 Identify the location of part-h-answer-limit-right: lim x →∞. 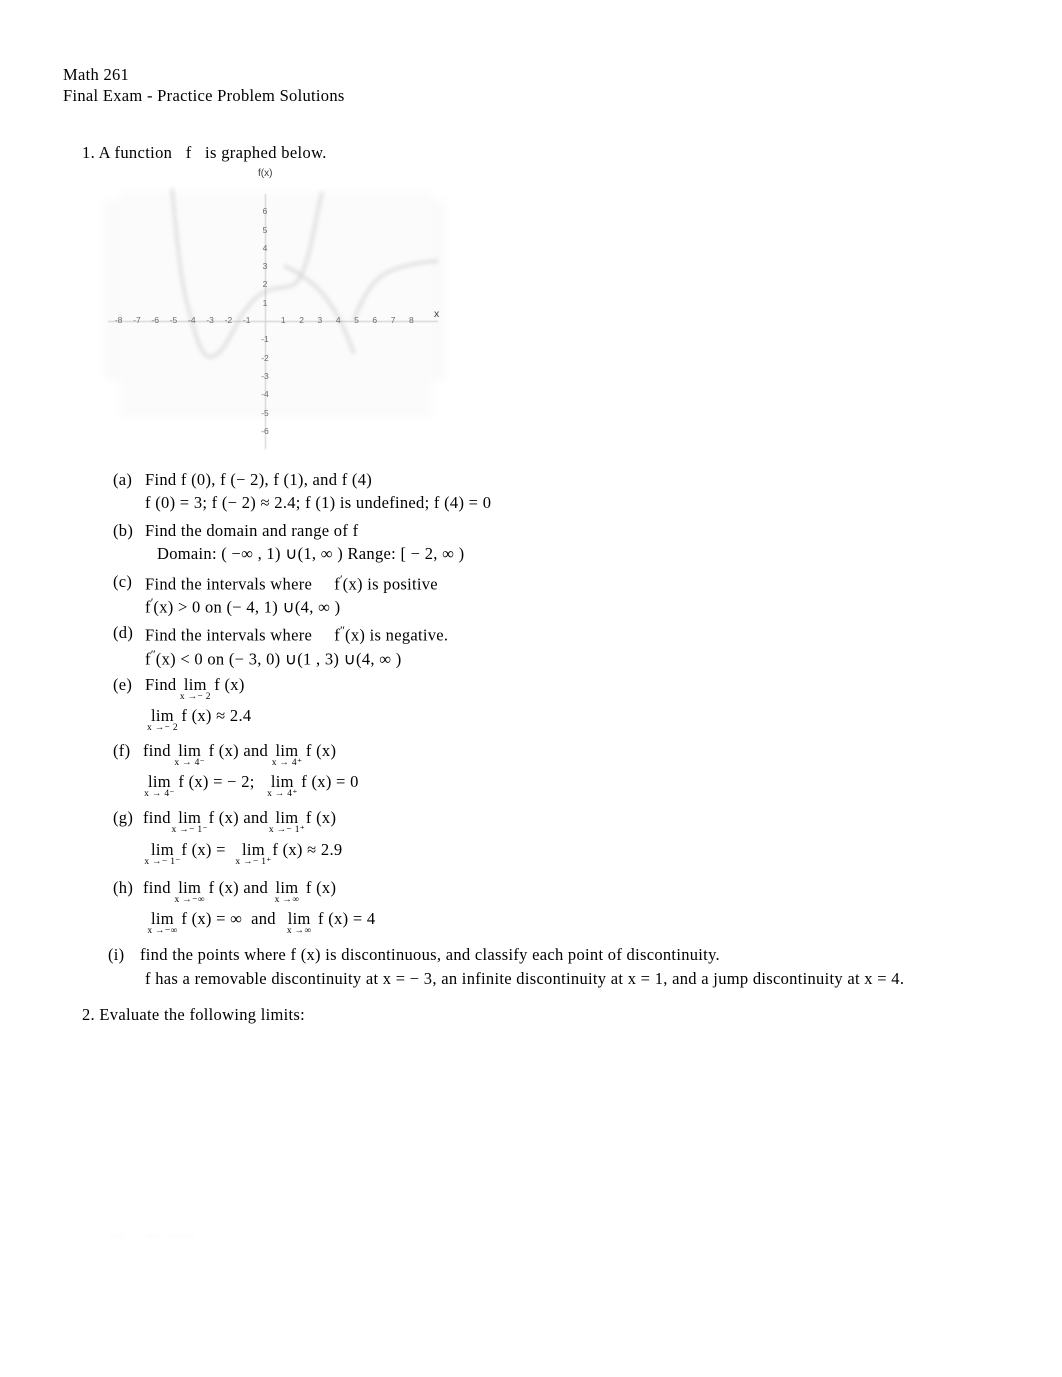
(299, 922).